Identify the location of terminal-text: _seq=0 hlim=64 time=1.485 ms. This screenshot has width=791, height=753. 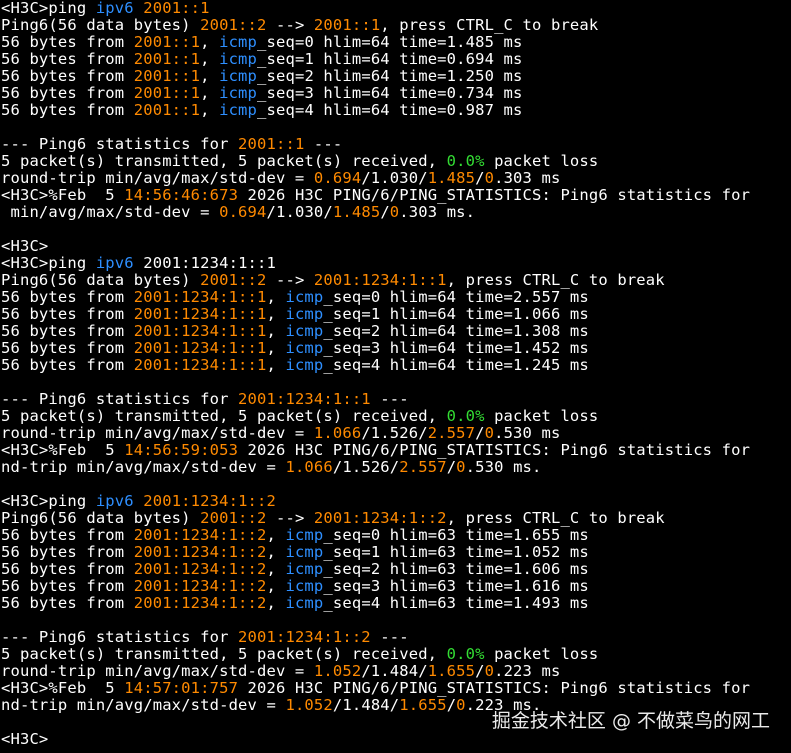
(390, 42).